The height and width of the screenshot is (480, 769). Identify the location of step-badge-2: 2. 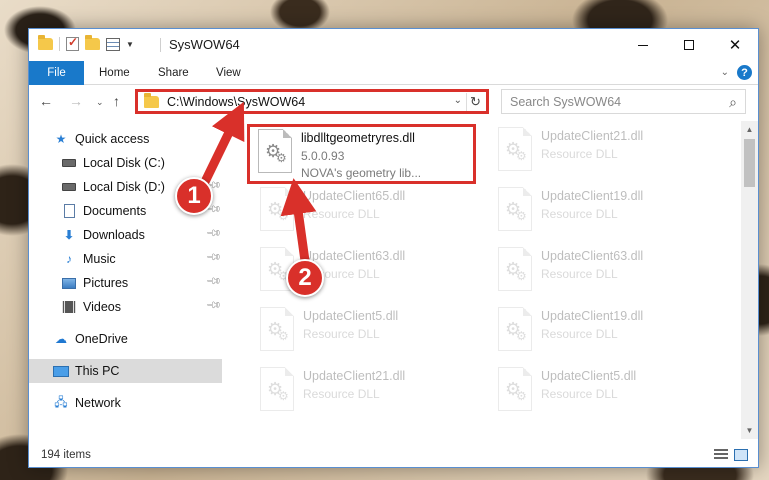
(305, 278).